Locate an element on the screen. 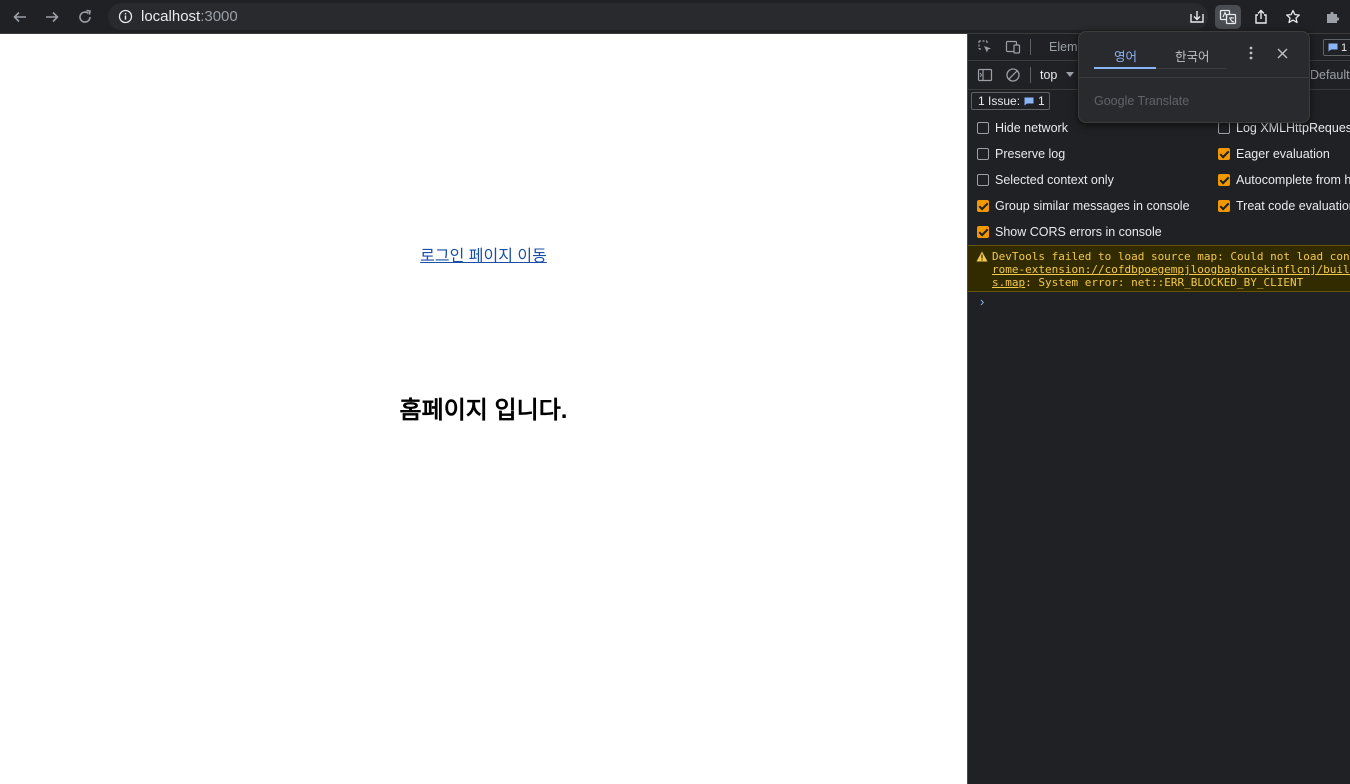 The height and width of the screenshot is (784, 1350). autocomplete-option: Autocomplete from history is located at coordinates (1284, 180).